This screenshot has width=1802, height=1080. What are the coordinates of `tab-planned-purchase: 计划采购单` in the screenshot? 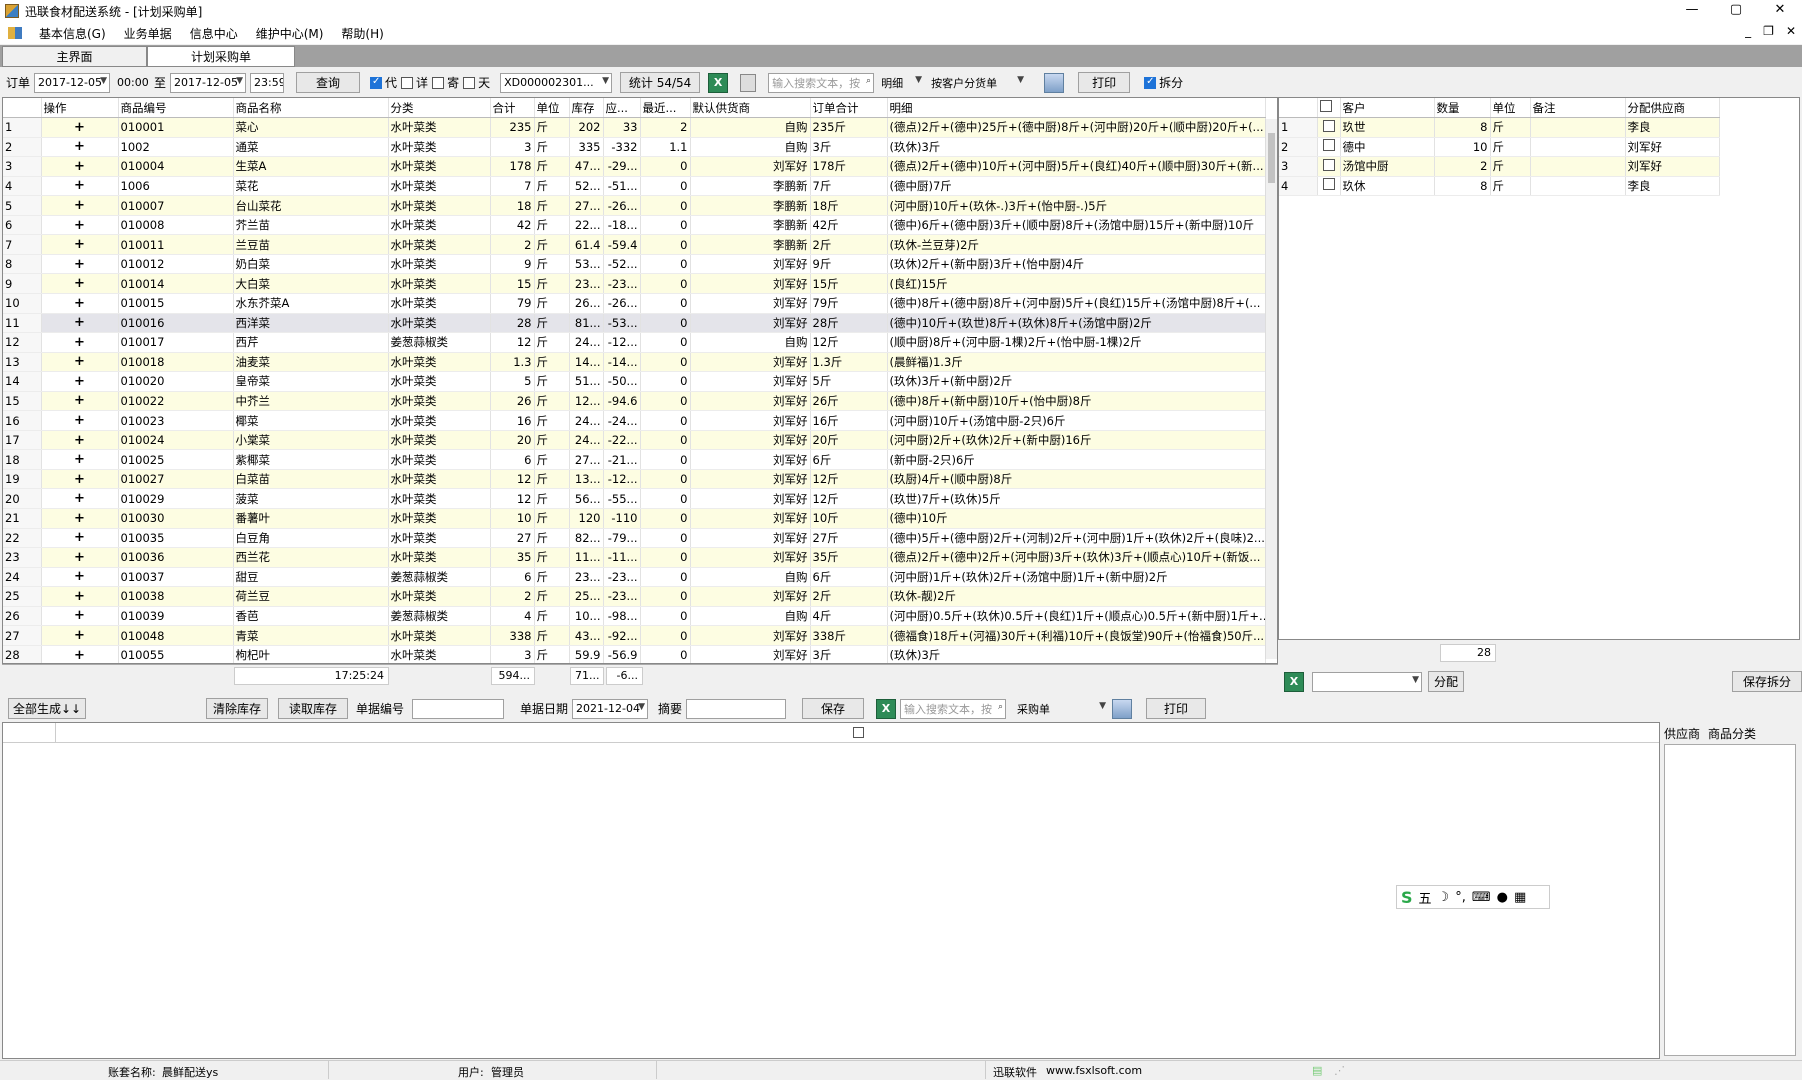 It's located at (221, 56).